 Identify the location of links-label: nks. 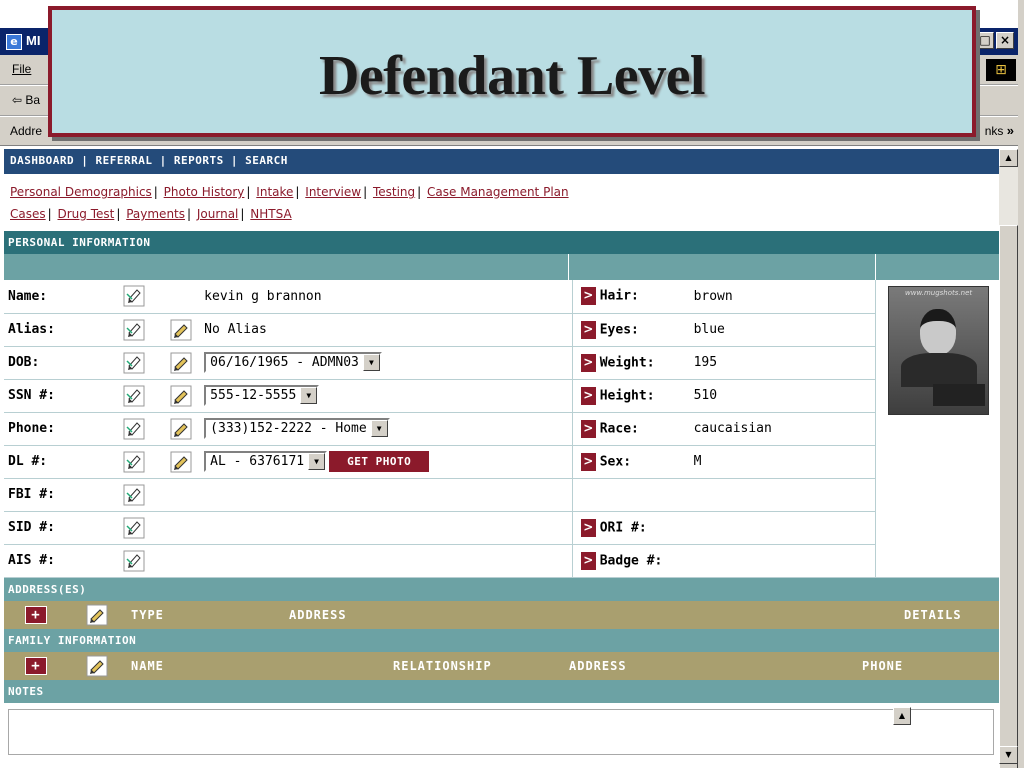
(994, 131).